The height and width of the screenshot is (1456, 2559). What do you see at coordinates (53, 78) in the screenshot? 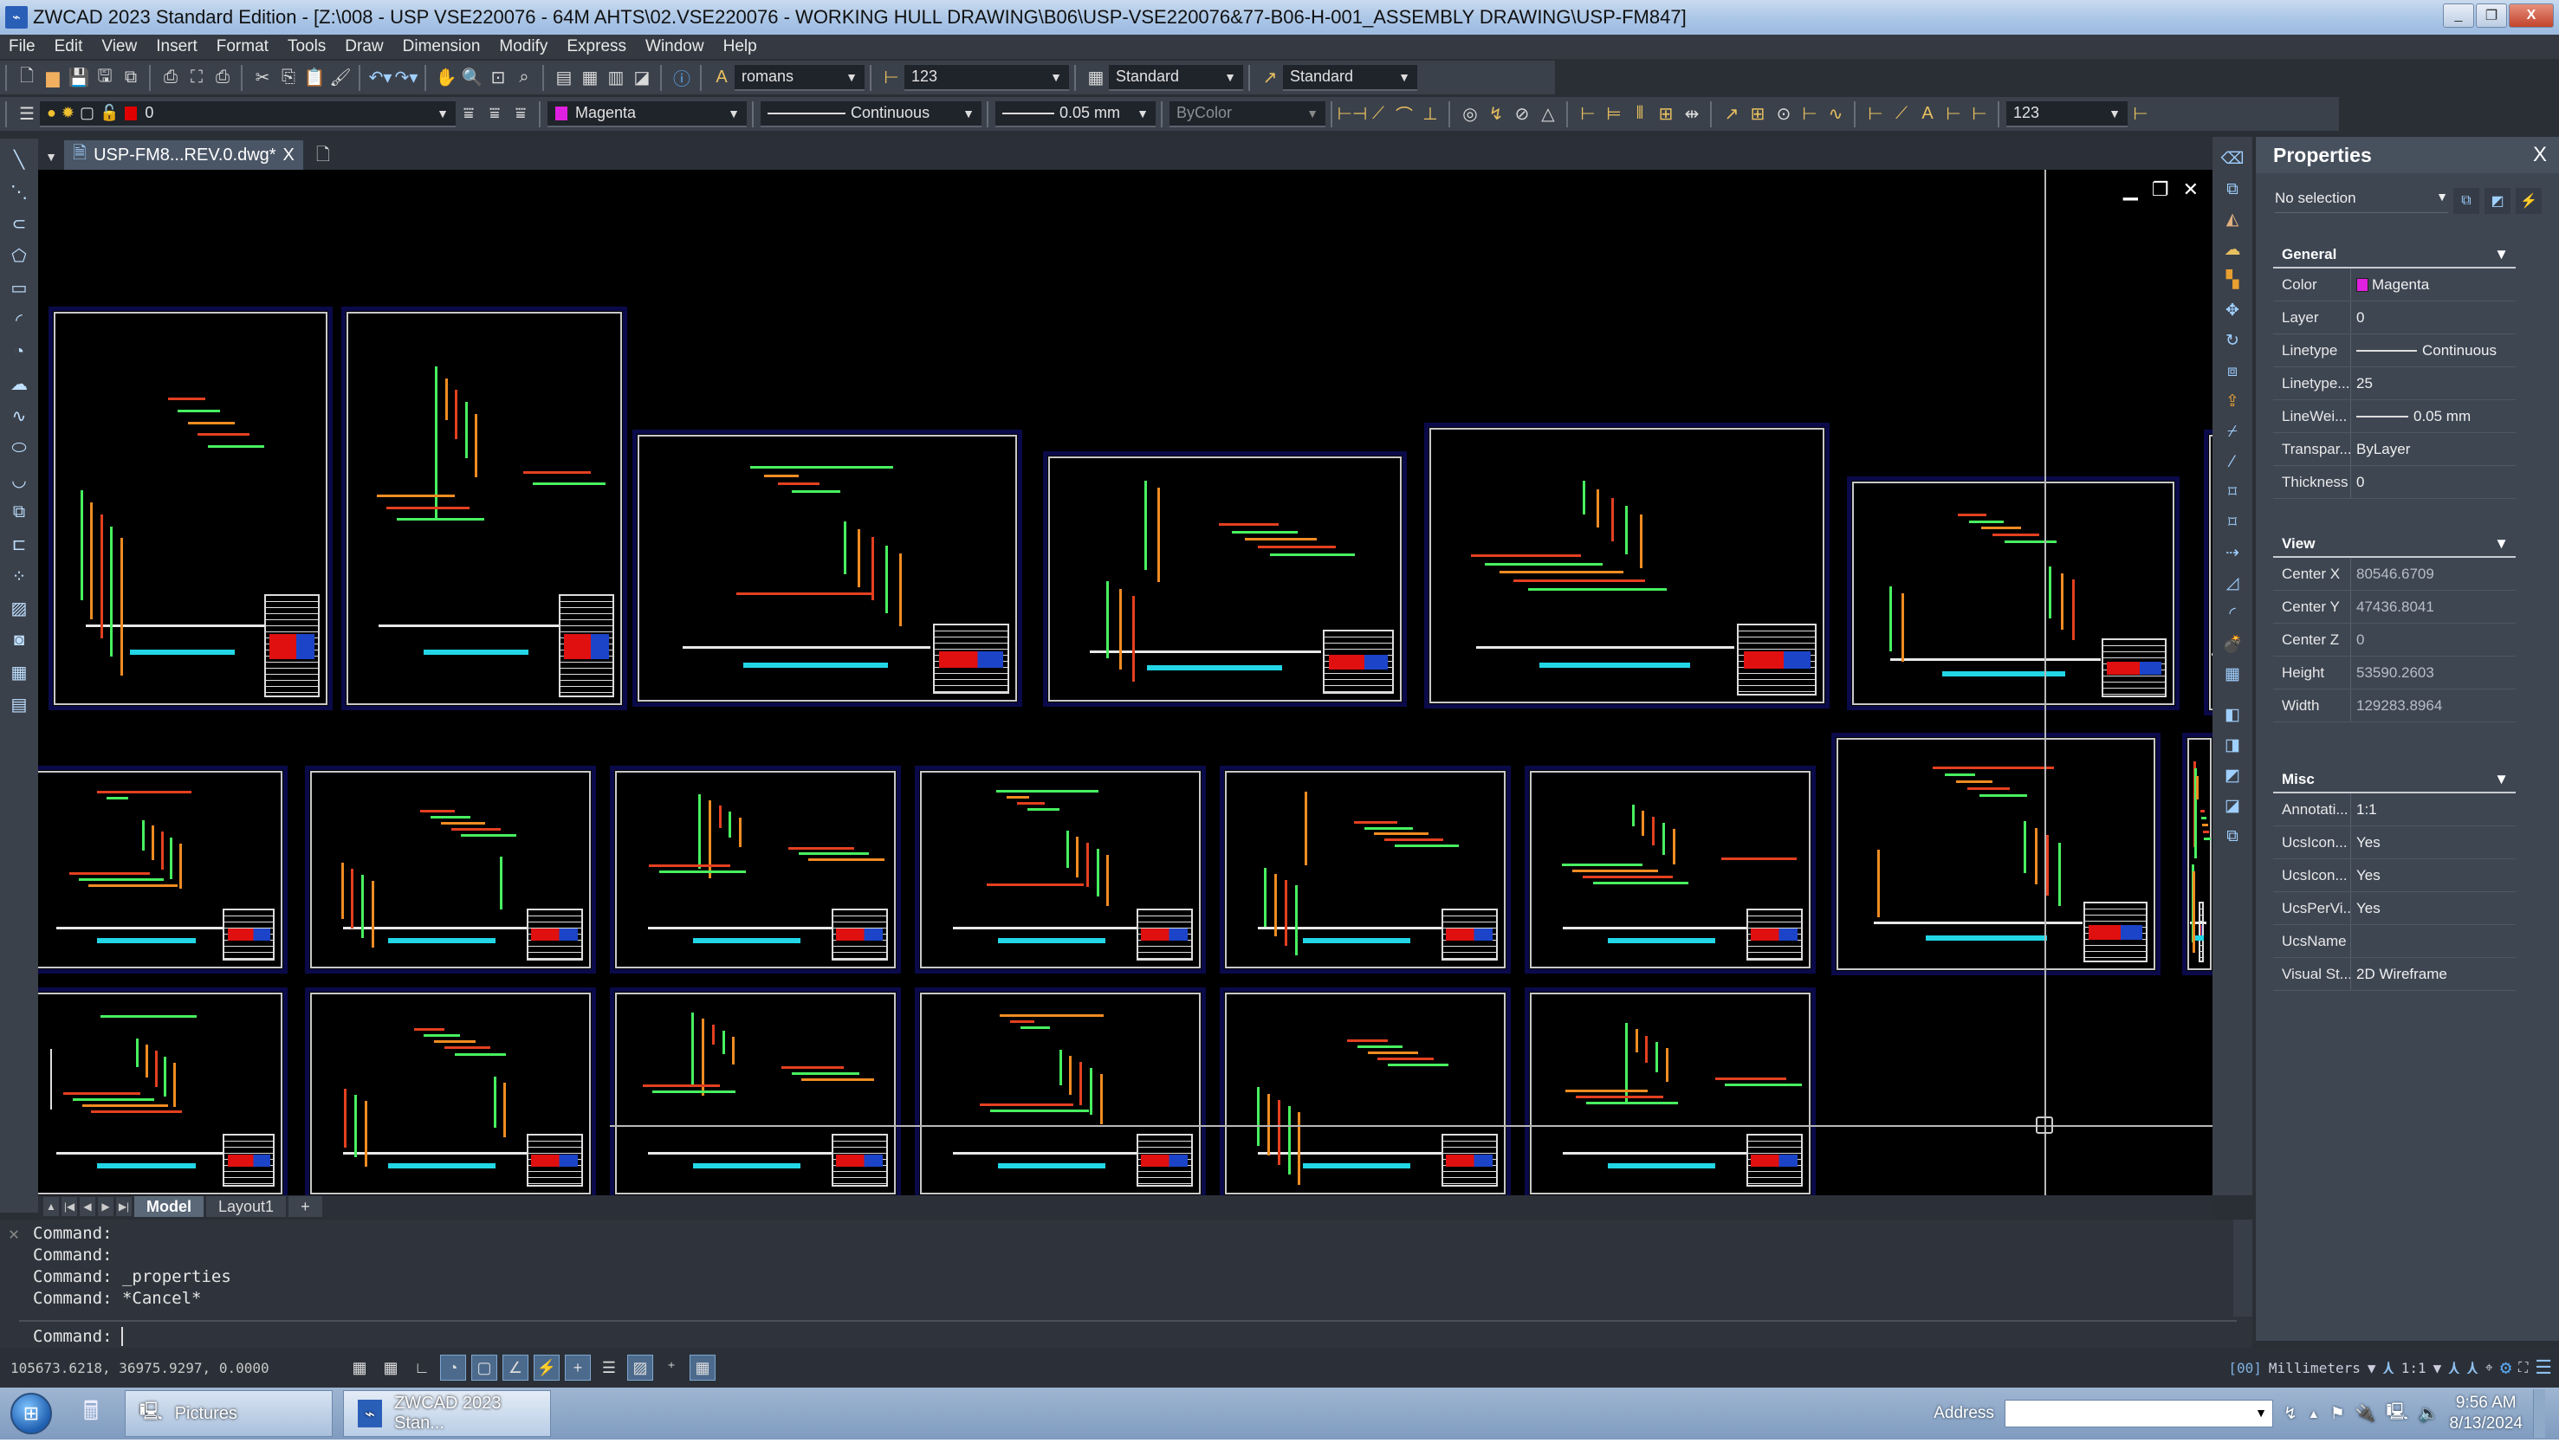
I see `open-icon: ▆` at bounding box center [53, 78].